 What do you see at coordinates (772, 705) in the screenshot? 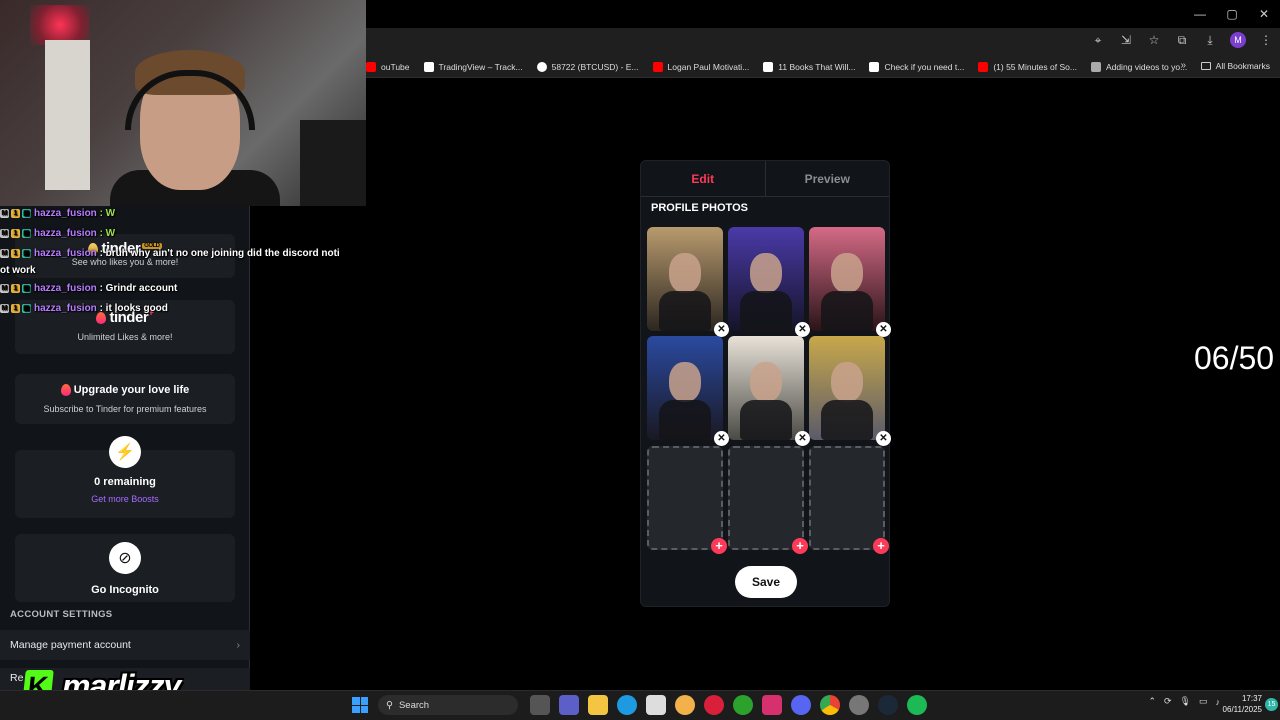
I see `instagram-icon` at bounding box center [772, 705].